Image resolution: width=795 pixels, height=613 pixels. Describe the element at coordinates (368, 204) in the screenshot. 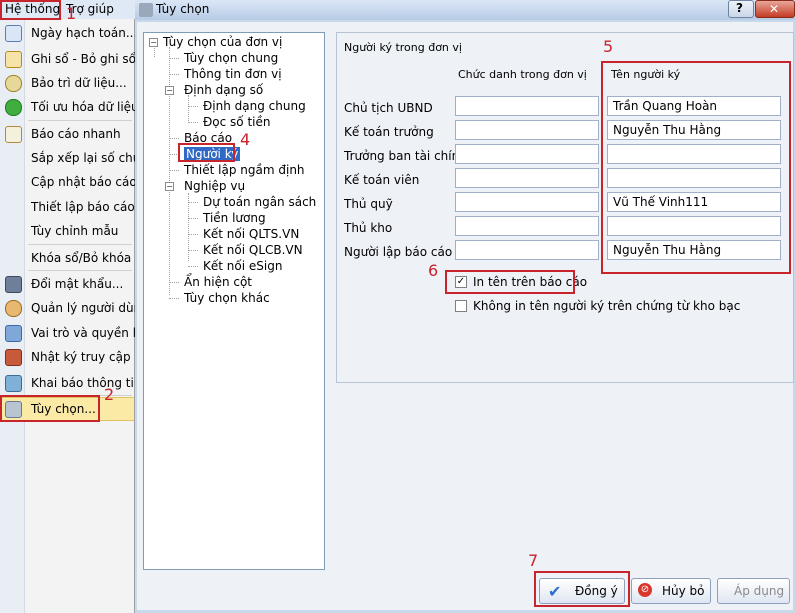

I see `row-label-thu-quy: Thủ quỹ` at that location.